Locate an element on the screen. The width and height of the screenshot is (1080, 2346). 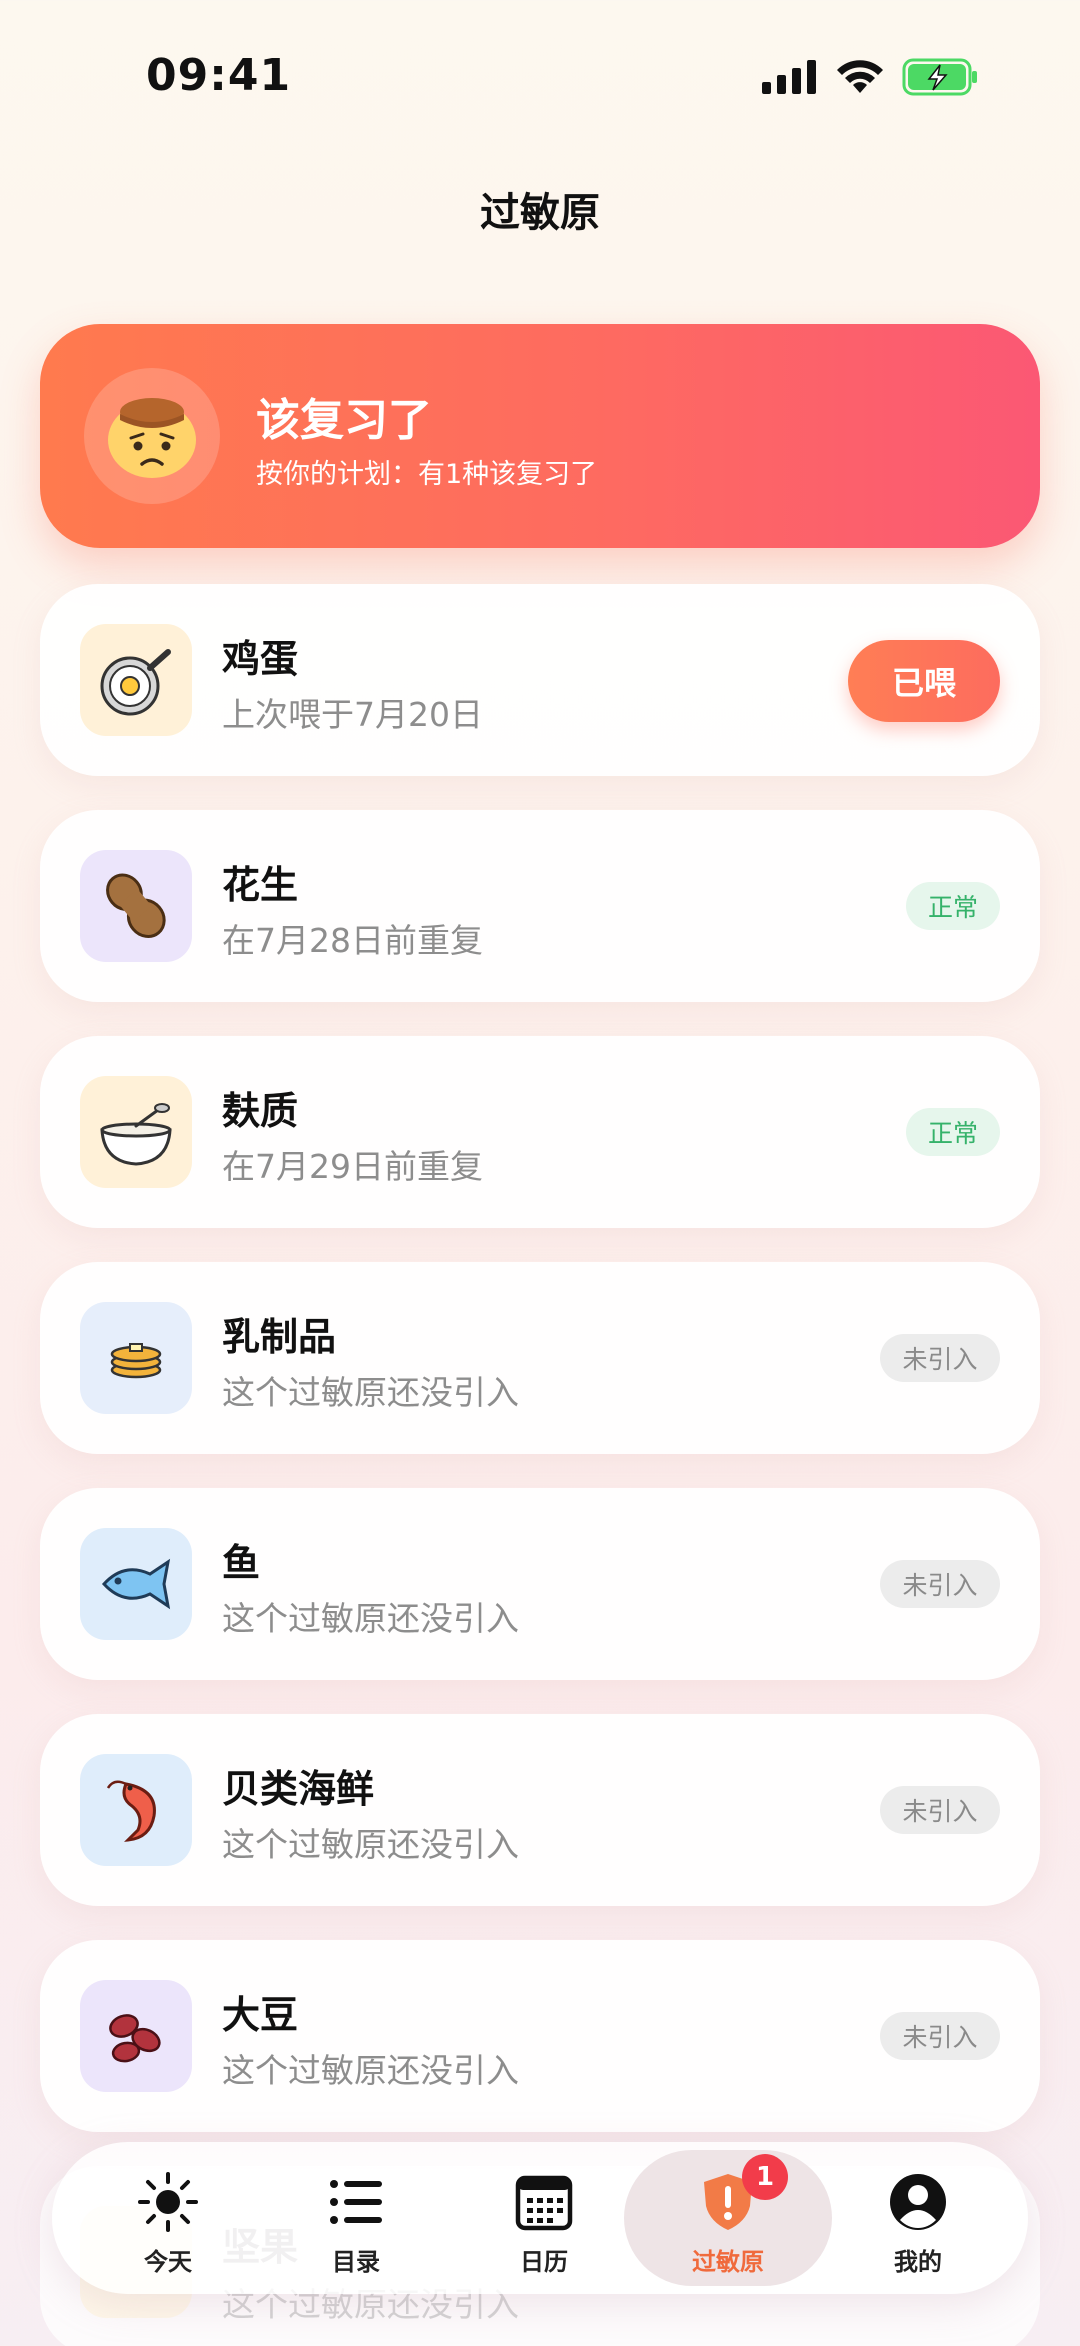
allergen-card-dairy: 乳制品 这个过敏原还没引入 未引入 is located at coordinates (540, 1358).